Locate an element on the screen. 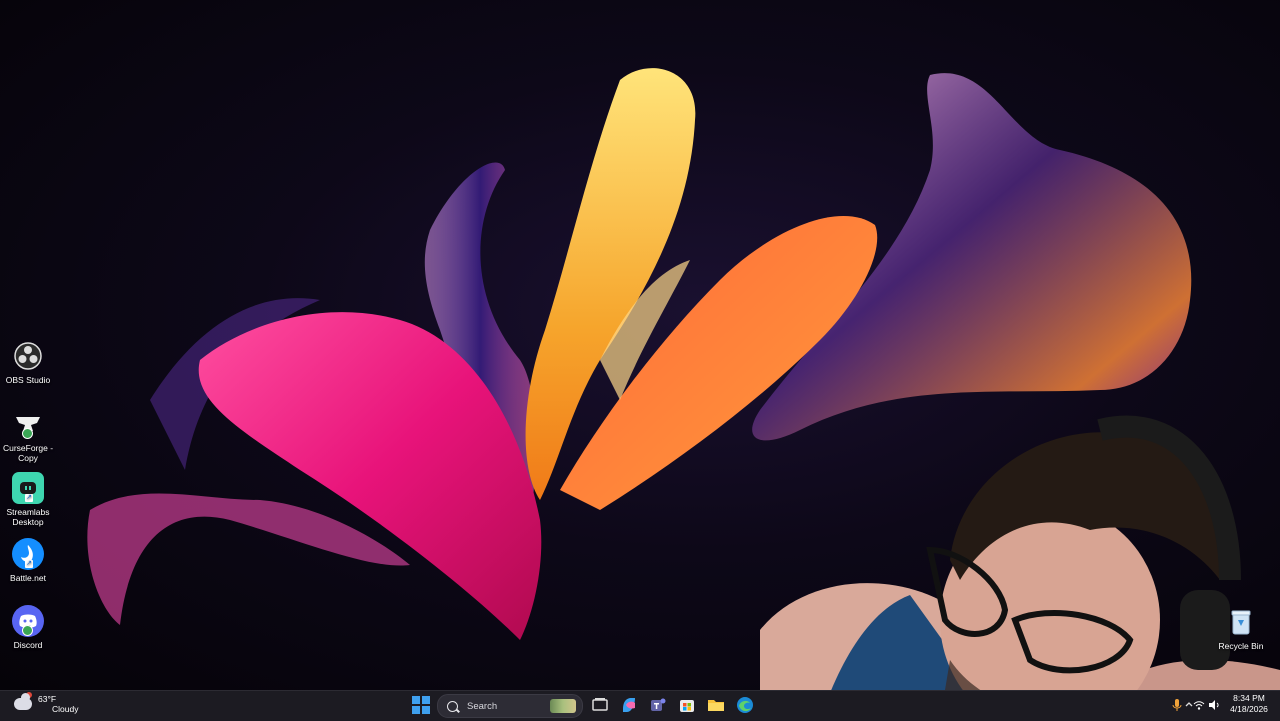  desktop-icon-discord: Discord is located at coordinates (28, 627).